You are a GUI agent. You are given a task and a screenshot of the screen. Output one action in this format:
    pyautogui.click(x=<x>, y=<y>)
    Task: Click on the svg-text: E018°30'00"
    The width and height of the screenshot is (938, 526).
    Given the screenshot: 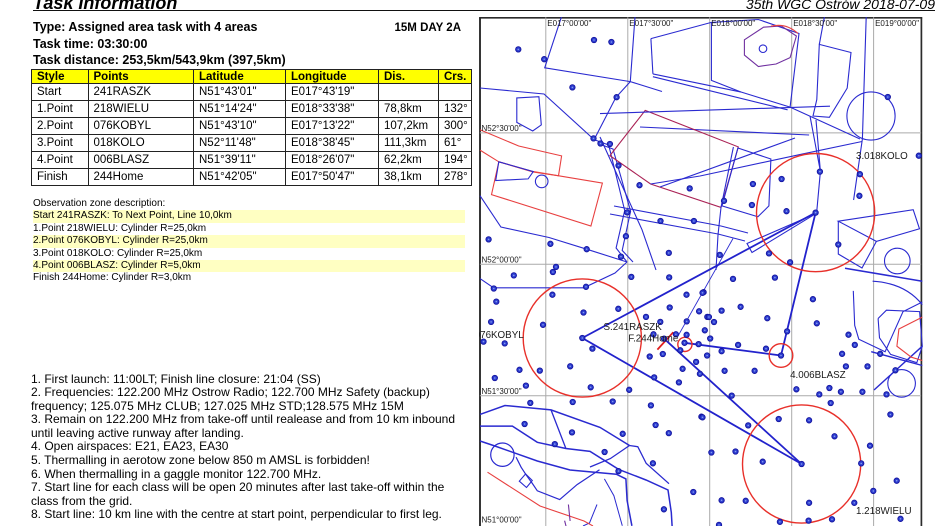 What is the action you would take?
    pyautogui.click(x=815, y=23)
    